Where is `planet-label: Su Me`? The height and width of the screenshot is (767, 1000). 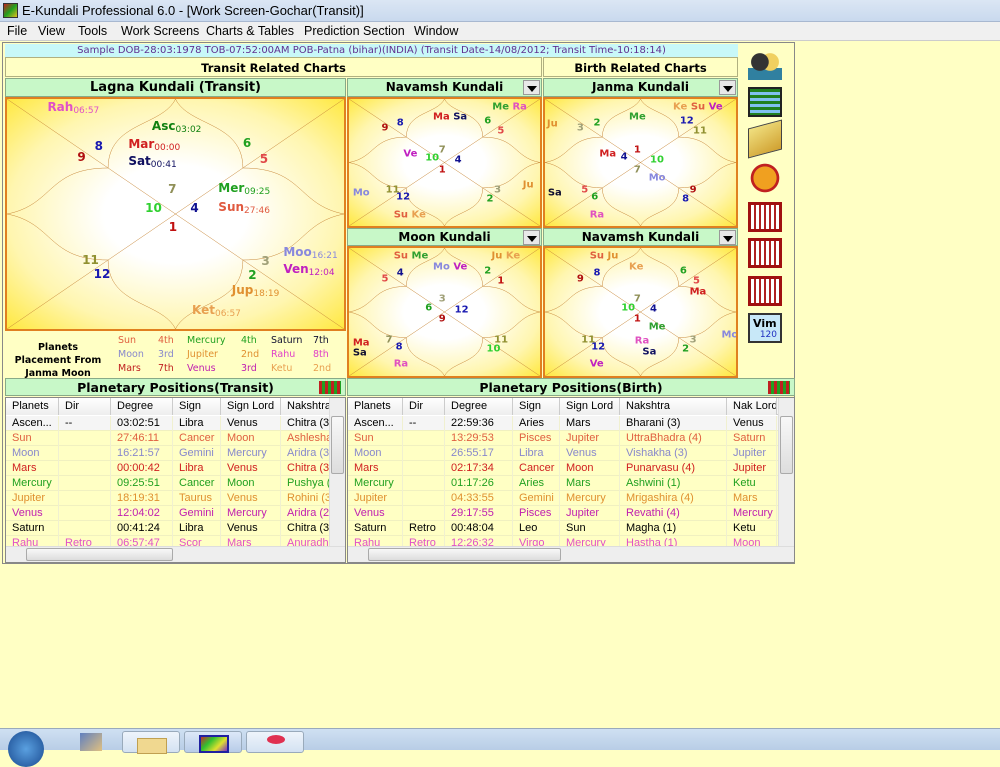
planet-label: Su Me is located at coordinates (411, 255).